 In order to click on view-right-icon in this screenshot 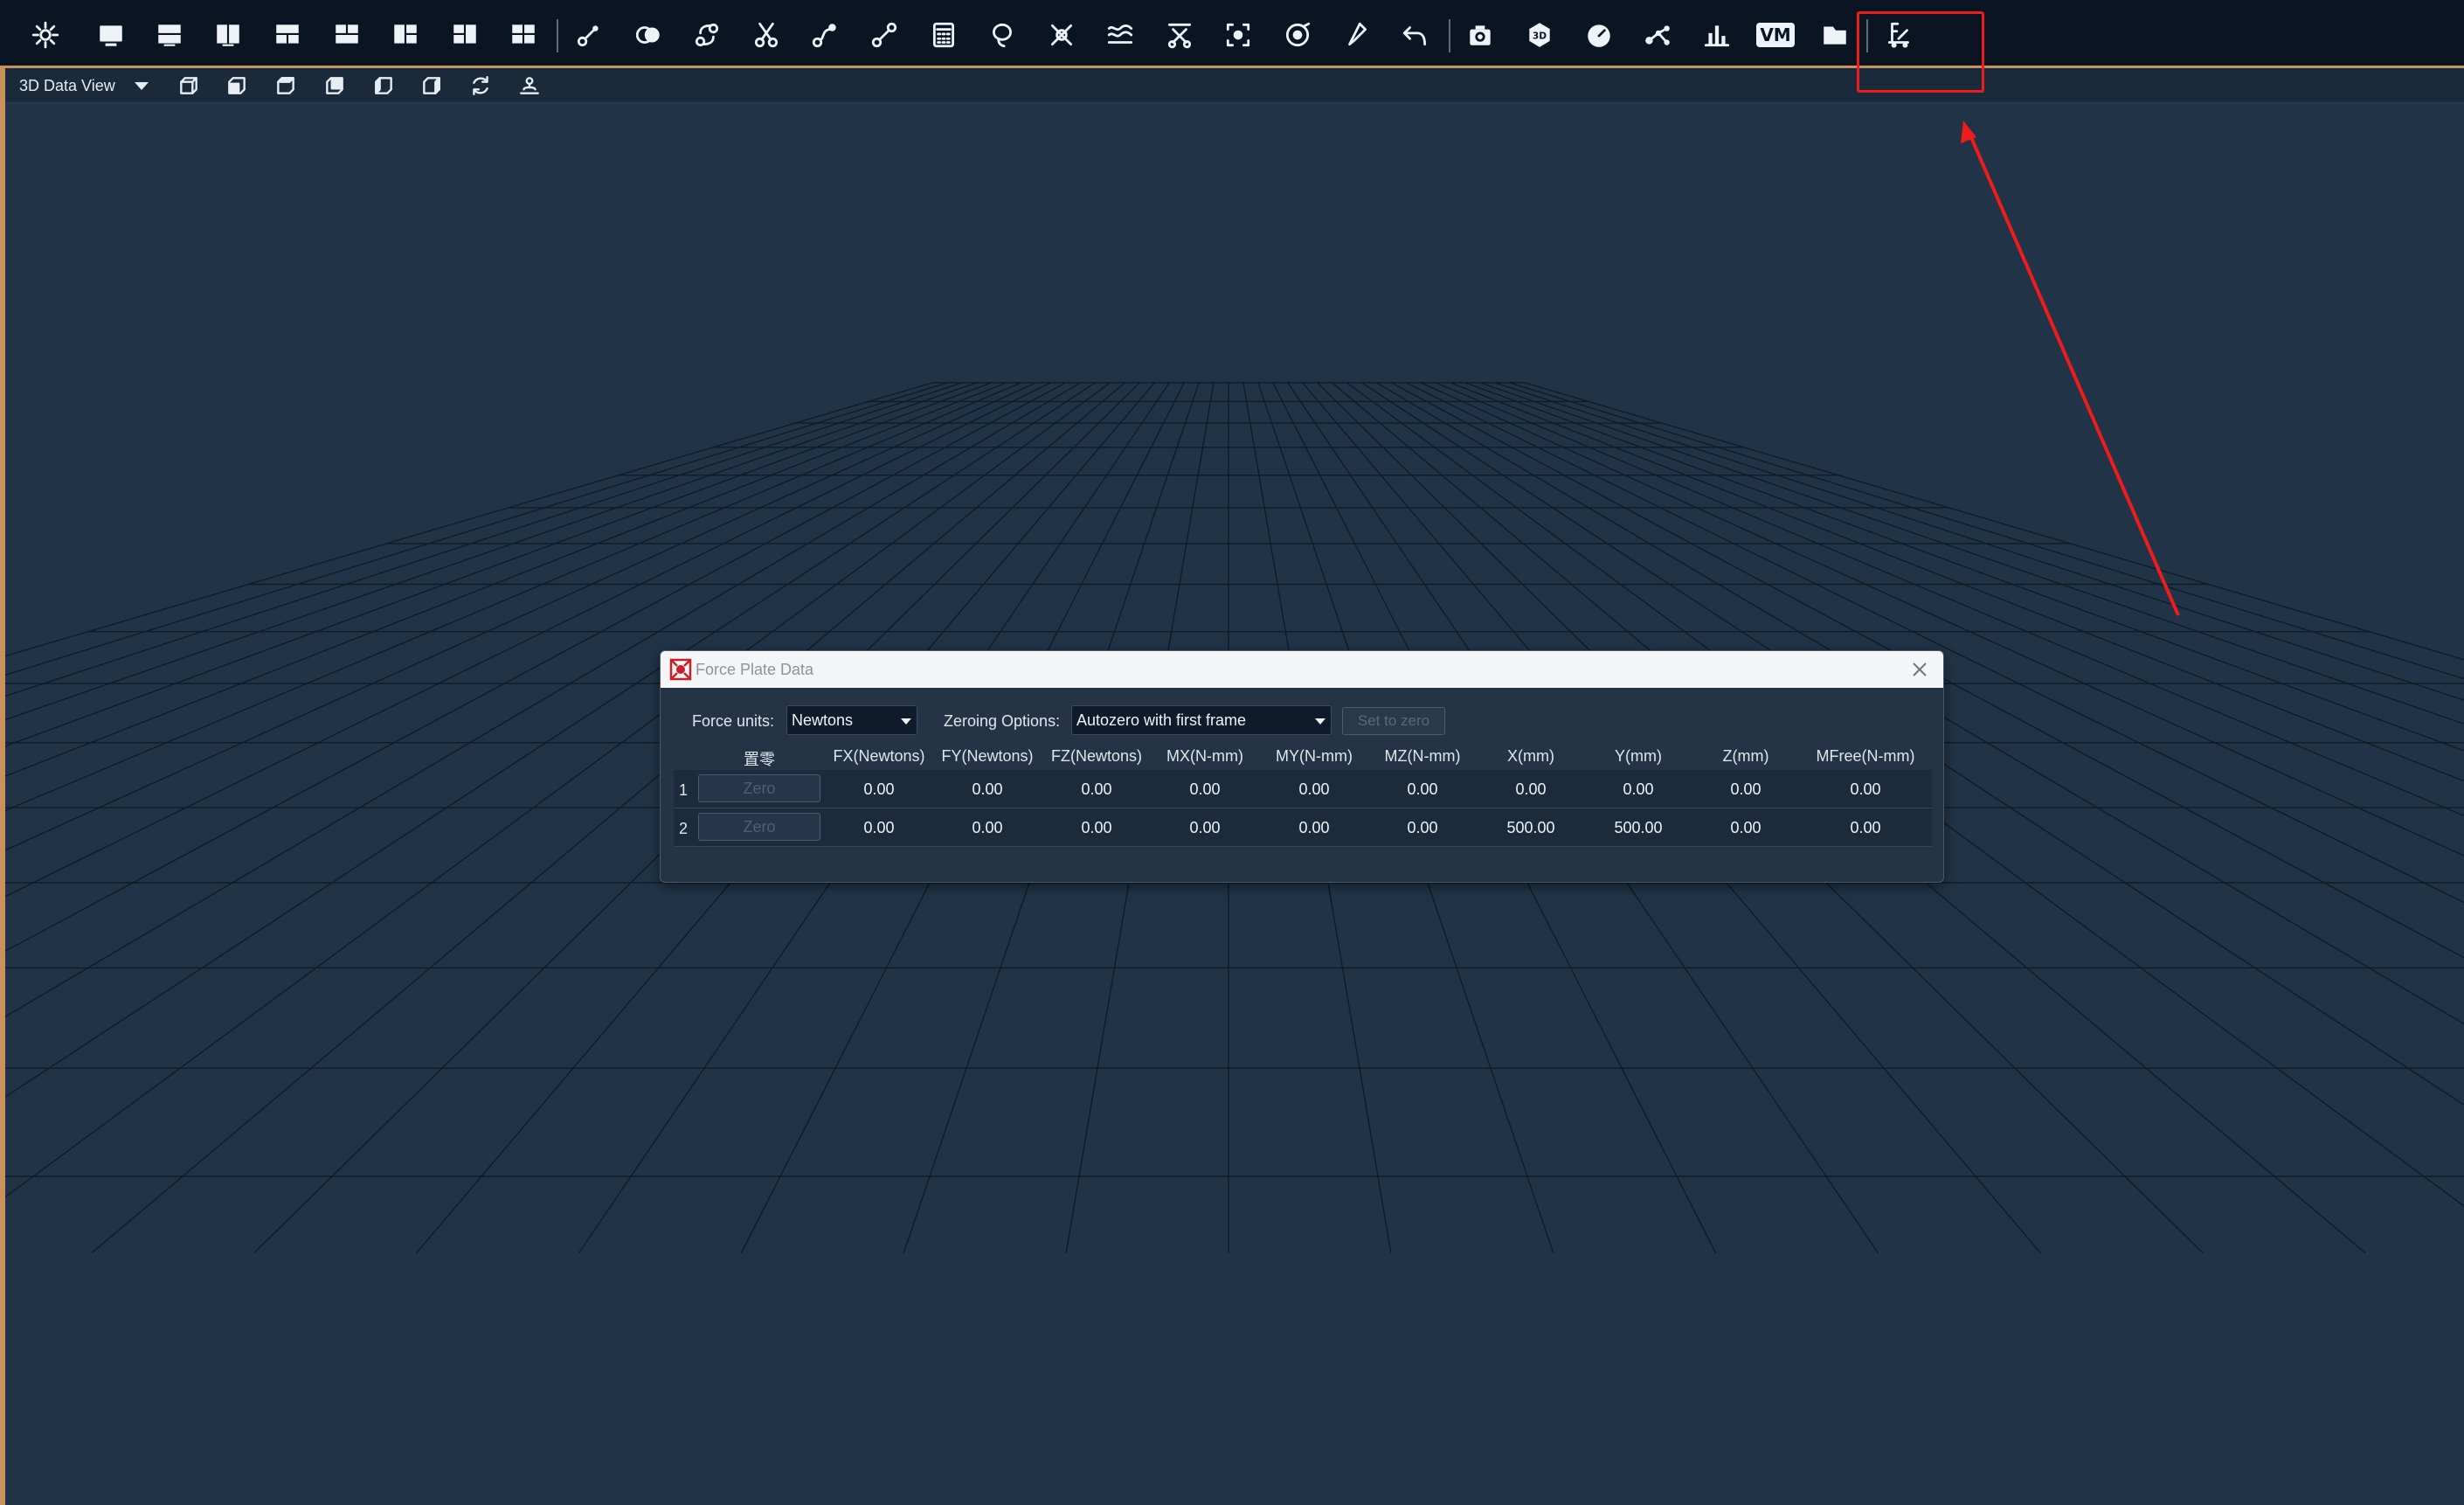, I will do `click(432, 85)`.